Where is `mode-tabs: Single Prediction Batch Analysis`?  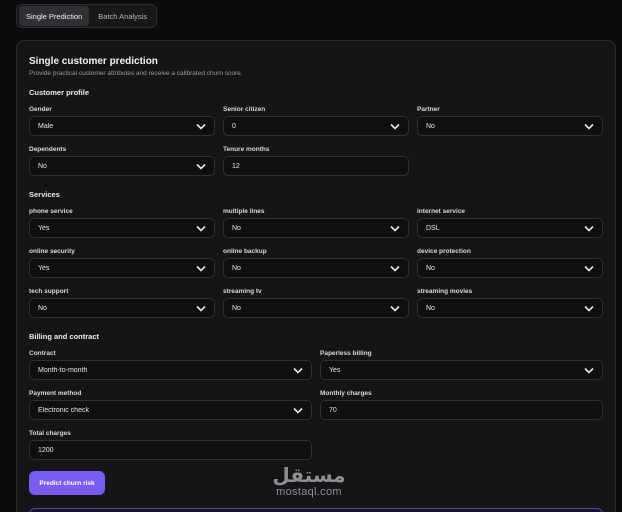
mode-tabs: Single Prediction Batch Analysis is located at coordinates (87, 16).